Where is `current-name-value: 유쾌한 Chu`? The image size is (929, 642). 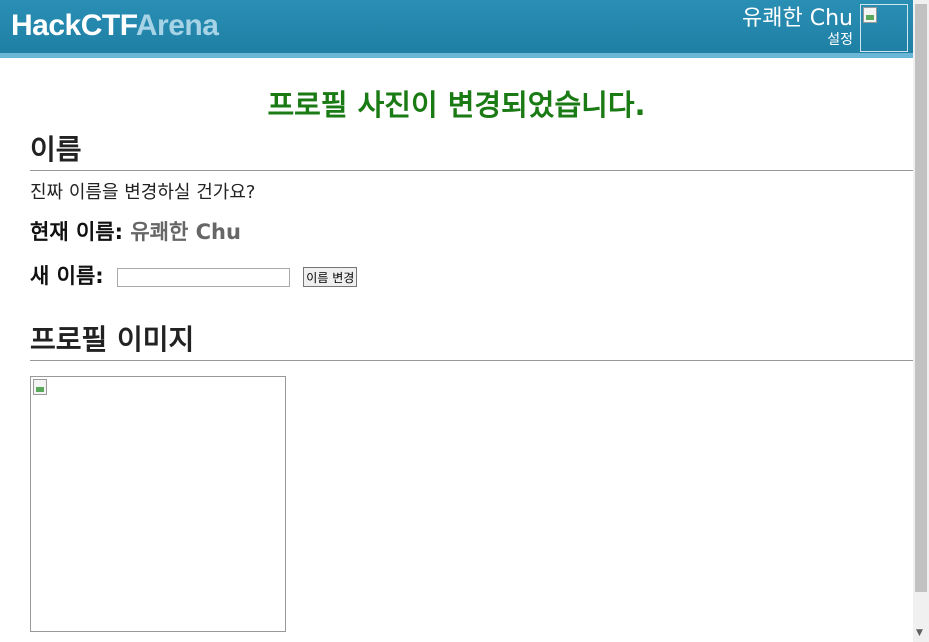 current-name-value: 유쾌한 Chu is located at coordinates (185, 232).